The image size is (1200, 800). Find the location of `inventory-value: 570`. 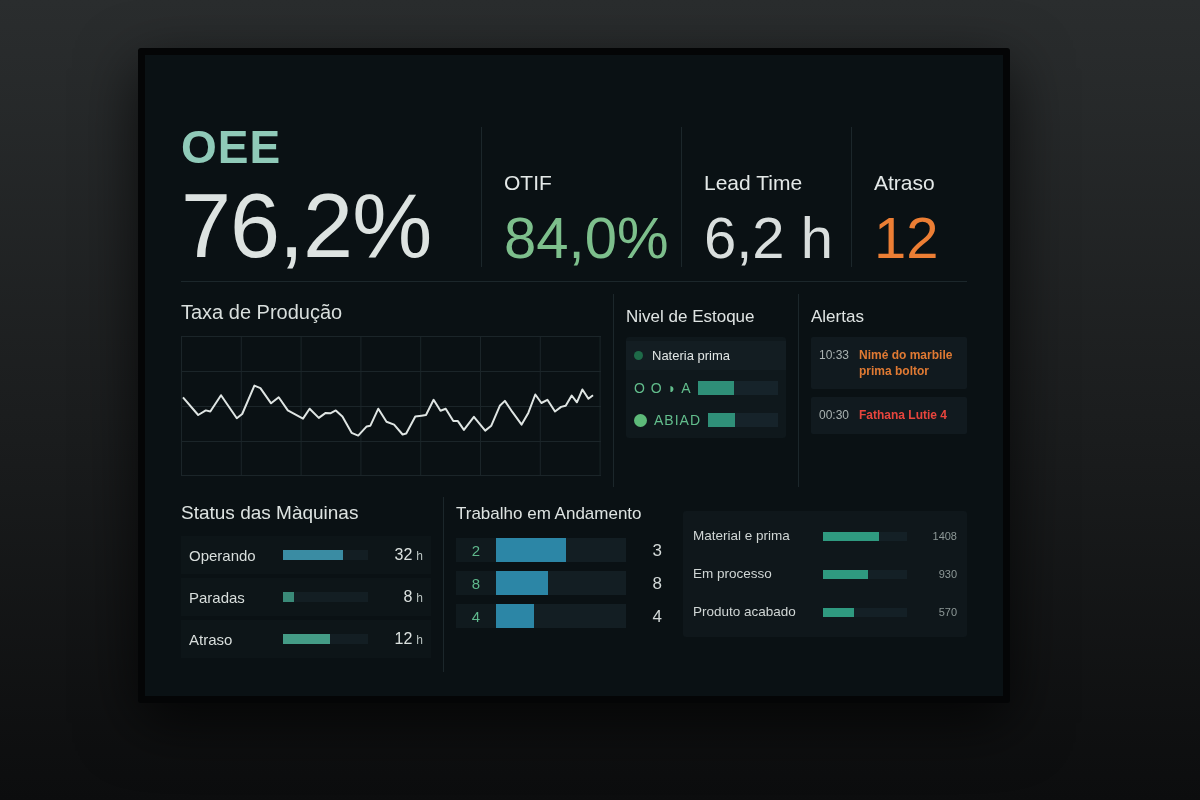

inventory-value: 570 is located at coordinates (947, 612).